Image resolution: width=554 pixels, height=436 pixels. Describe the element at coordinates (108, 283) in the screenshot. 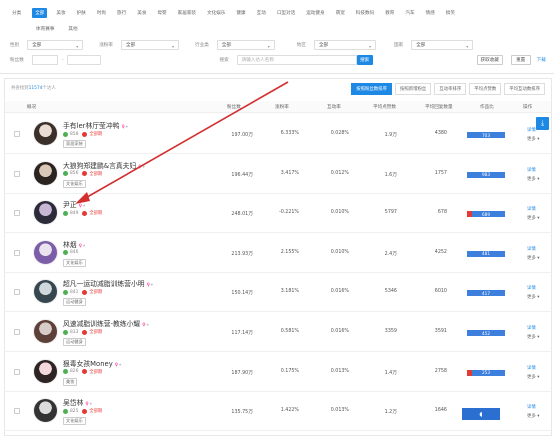

I see `influencer-name: 超凡一运动减脂训练营小明 ♀⌖` at that location.